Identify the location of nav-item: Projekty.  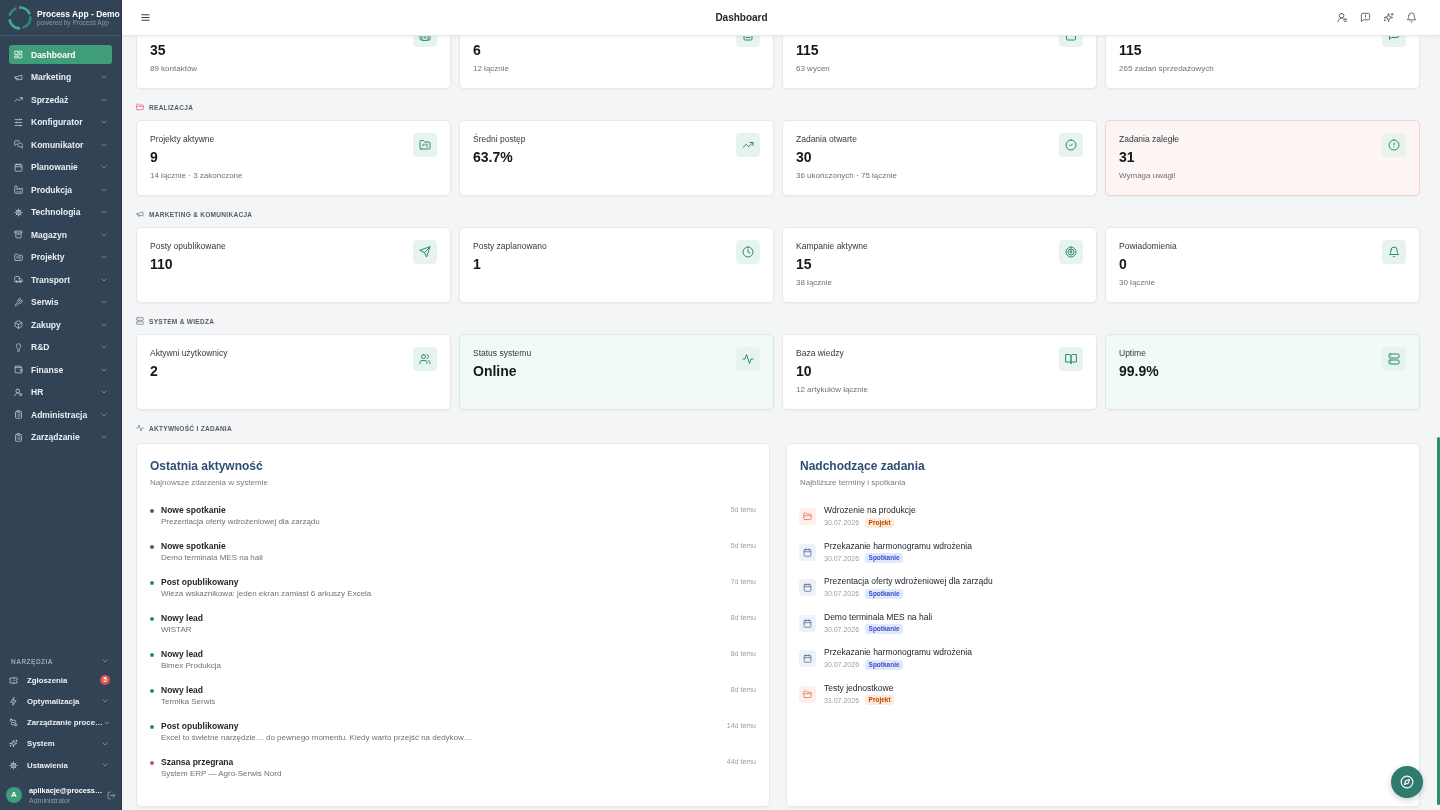
(60, 257).